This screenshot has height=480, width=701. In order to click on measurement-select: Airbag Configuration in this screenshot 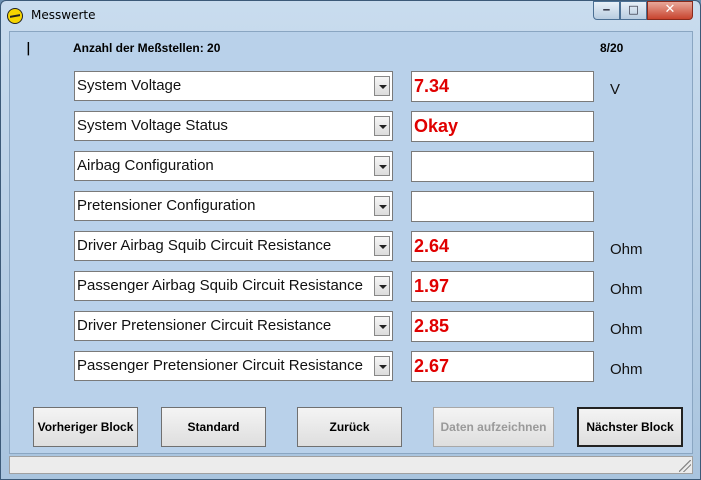, I will do `click(233, 166)`.